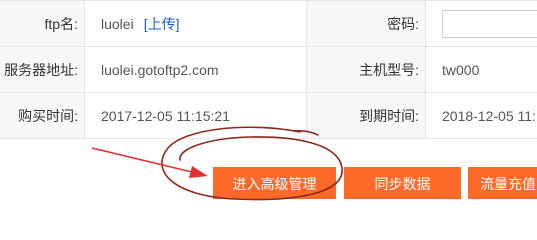 This screenshot has width=537, height=240. I want to click on server-address-value: luolei.gotoftp2.com, so click(195, 69).